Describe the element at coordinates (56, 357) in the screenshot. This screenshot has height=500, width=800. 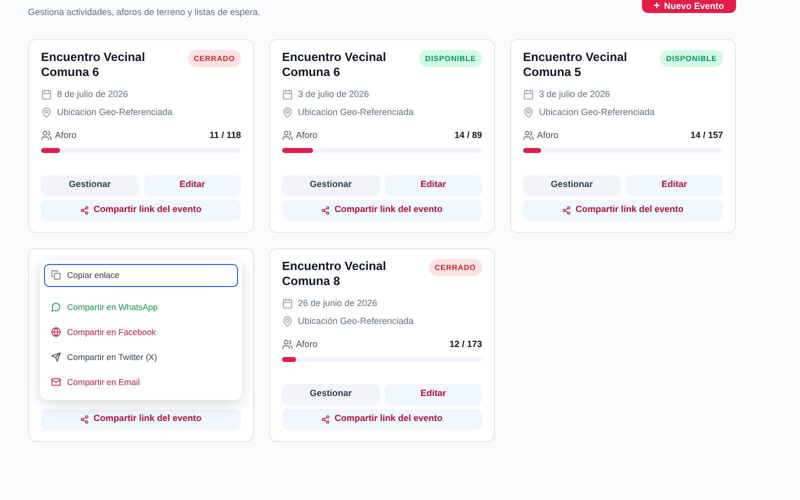
I see `paper-plane-icon` at that location.